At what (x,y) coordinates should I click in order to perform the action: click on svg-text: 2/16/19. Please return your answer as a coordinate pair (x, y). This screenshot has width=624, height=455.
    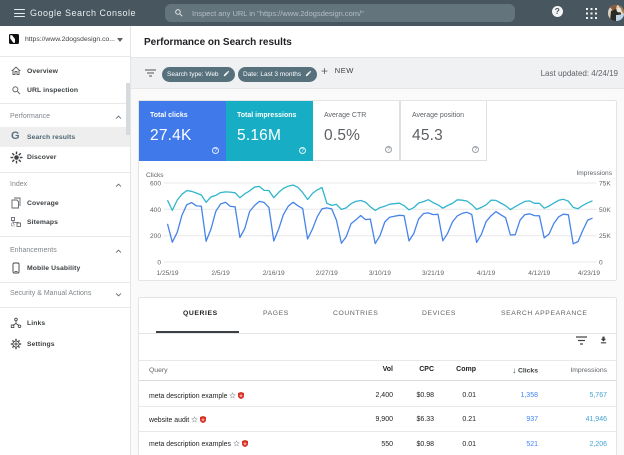
    Looking at the image, I should click on (274, 273).